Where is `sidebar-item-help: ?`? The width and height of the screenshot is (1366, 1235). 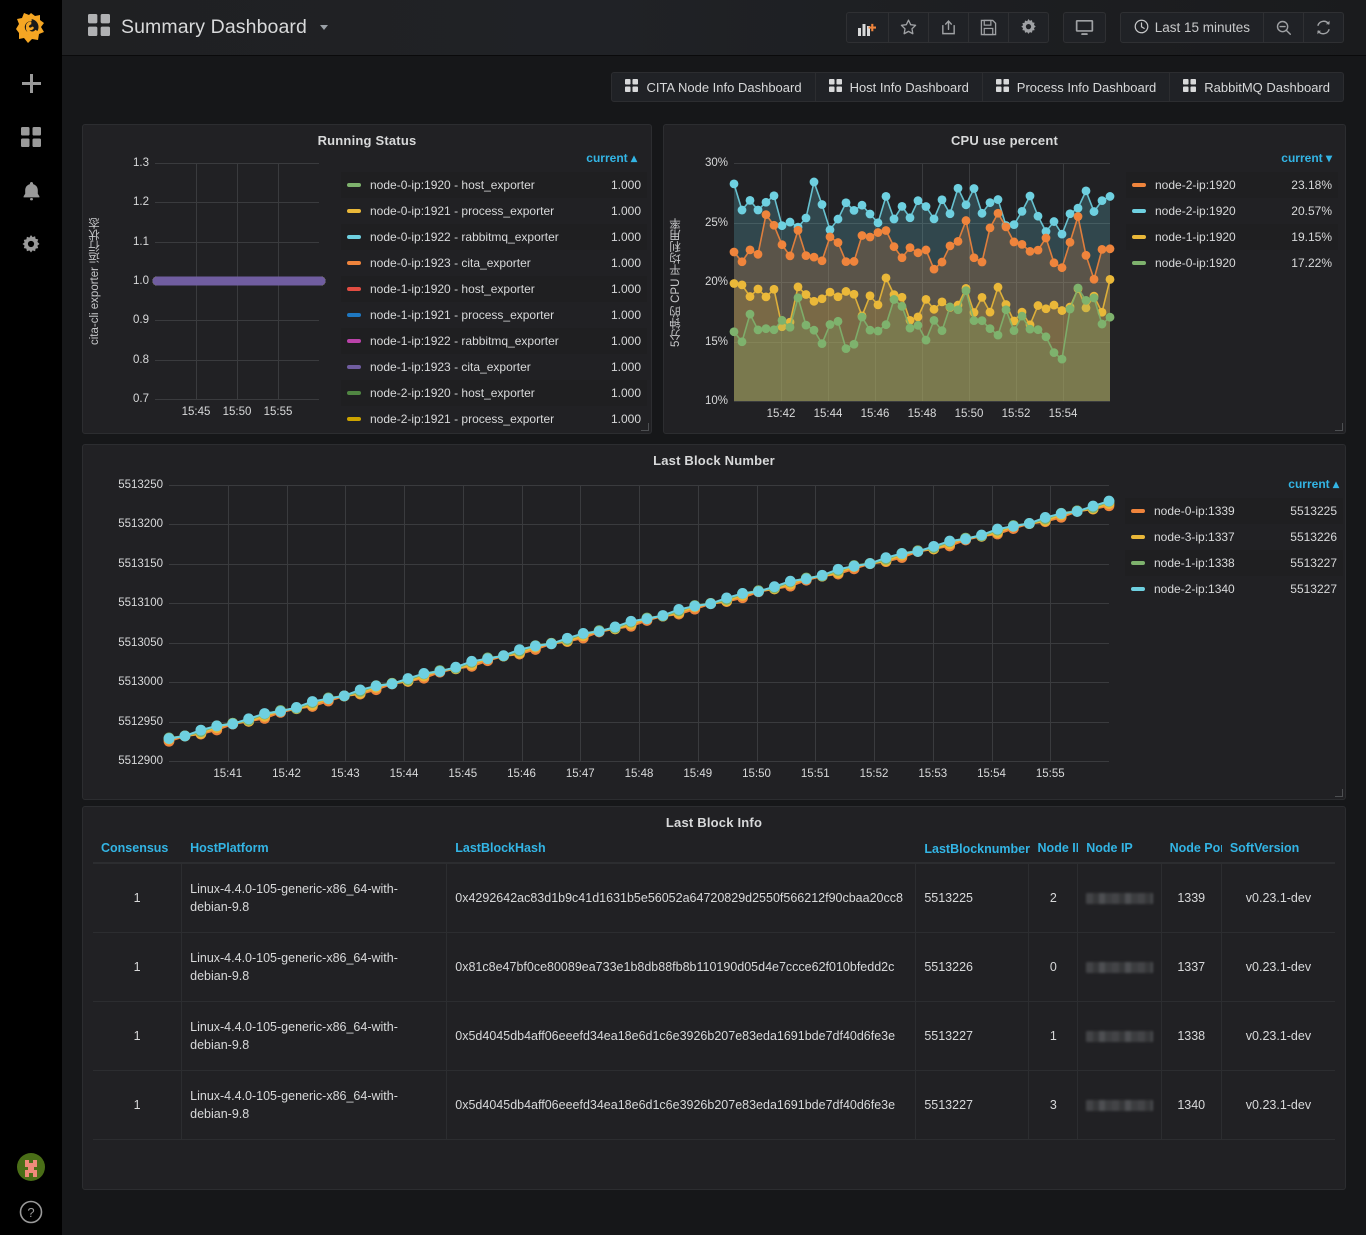
sidebar-item-help: ? is located at coordinates (31, 1212).